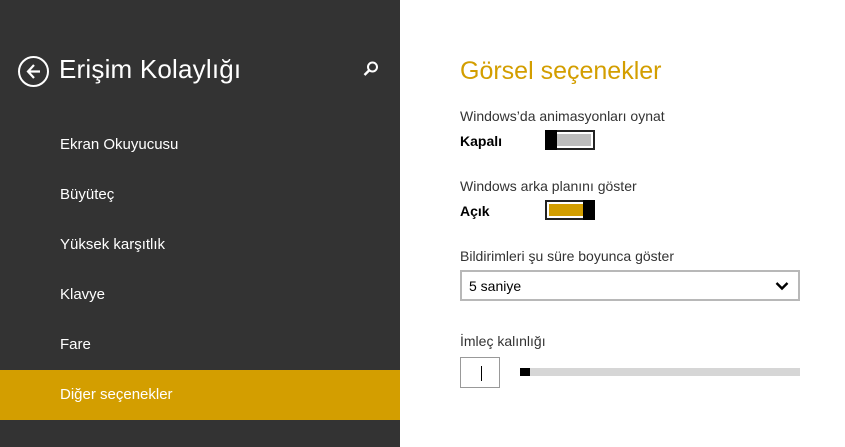 This screenshot has width=845, height=447. I want to click on text-cursor-icon, so click(481, 373).